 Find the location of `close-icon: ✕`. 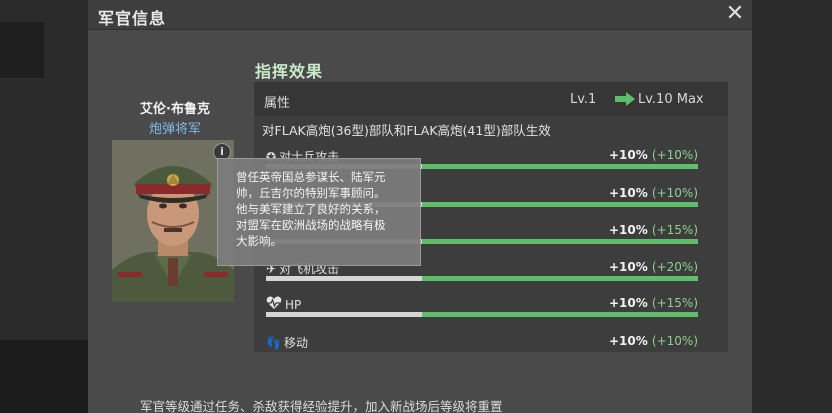

close-icon: ✕ is located at coordinates (735, 13).